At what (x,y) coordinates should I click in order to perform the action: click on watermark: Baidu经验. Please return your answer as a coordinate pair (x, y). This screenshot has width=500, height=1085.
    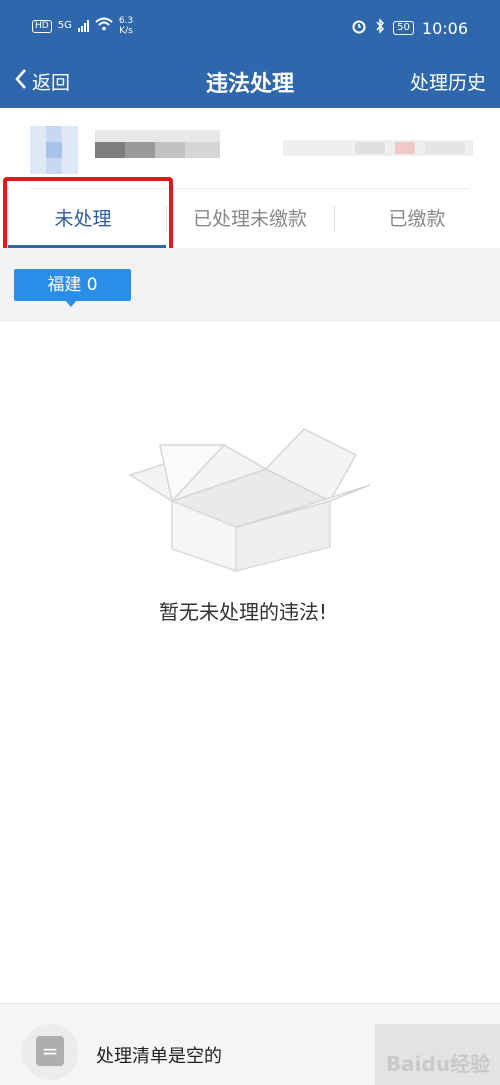
    Looking at the image, I should click on (437, 1064).